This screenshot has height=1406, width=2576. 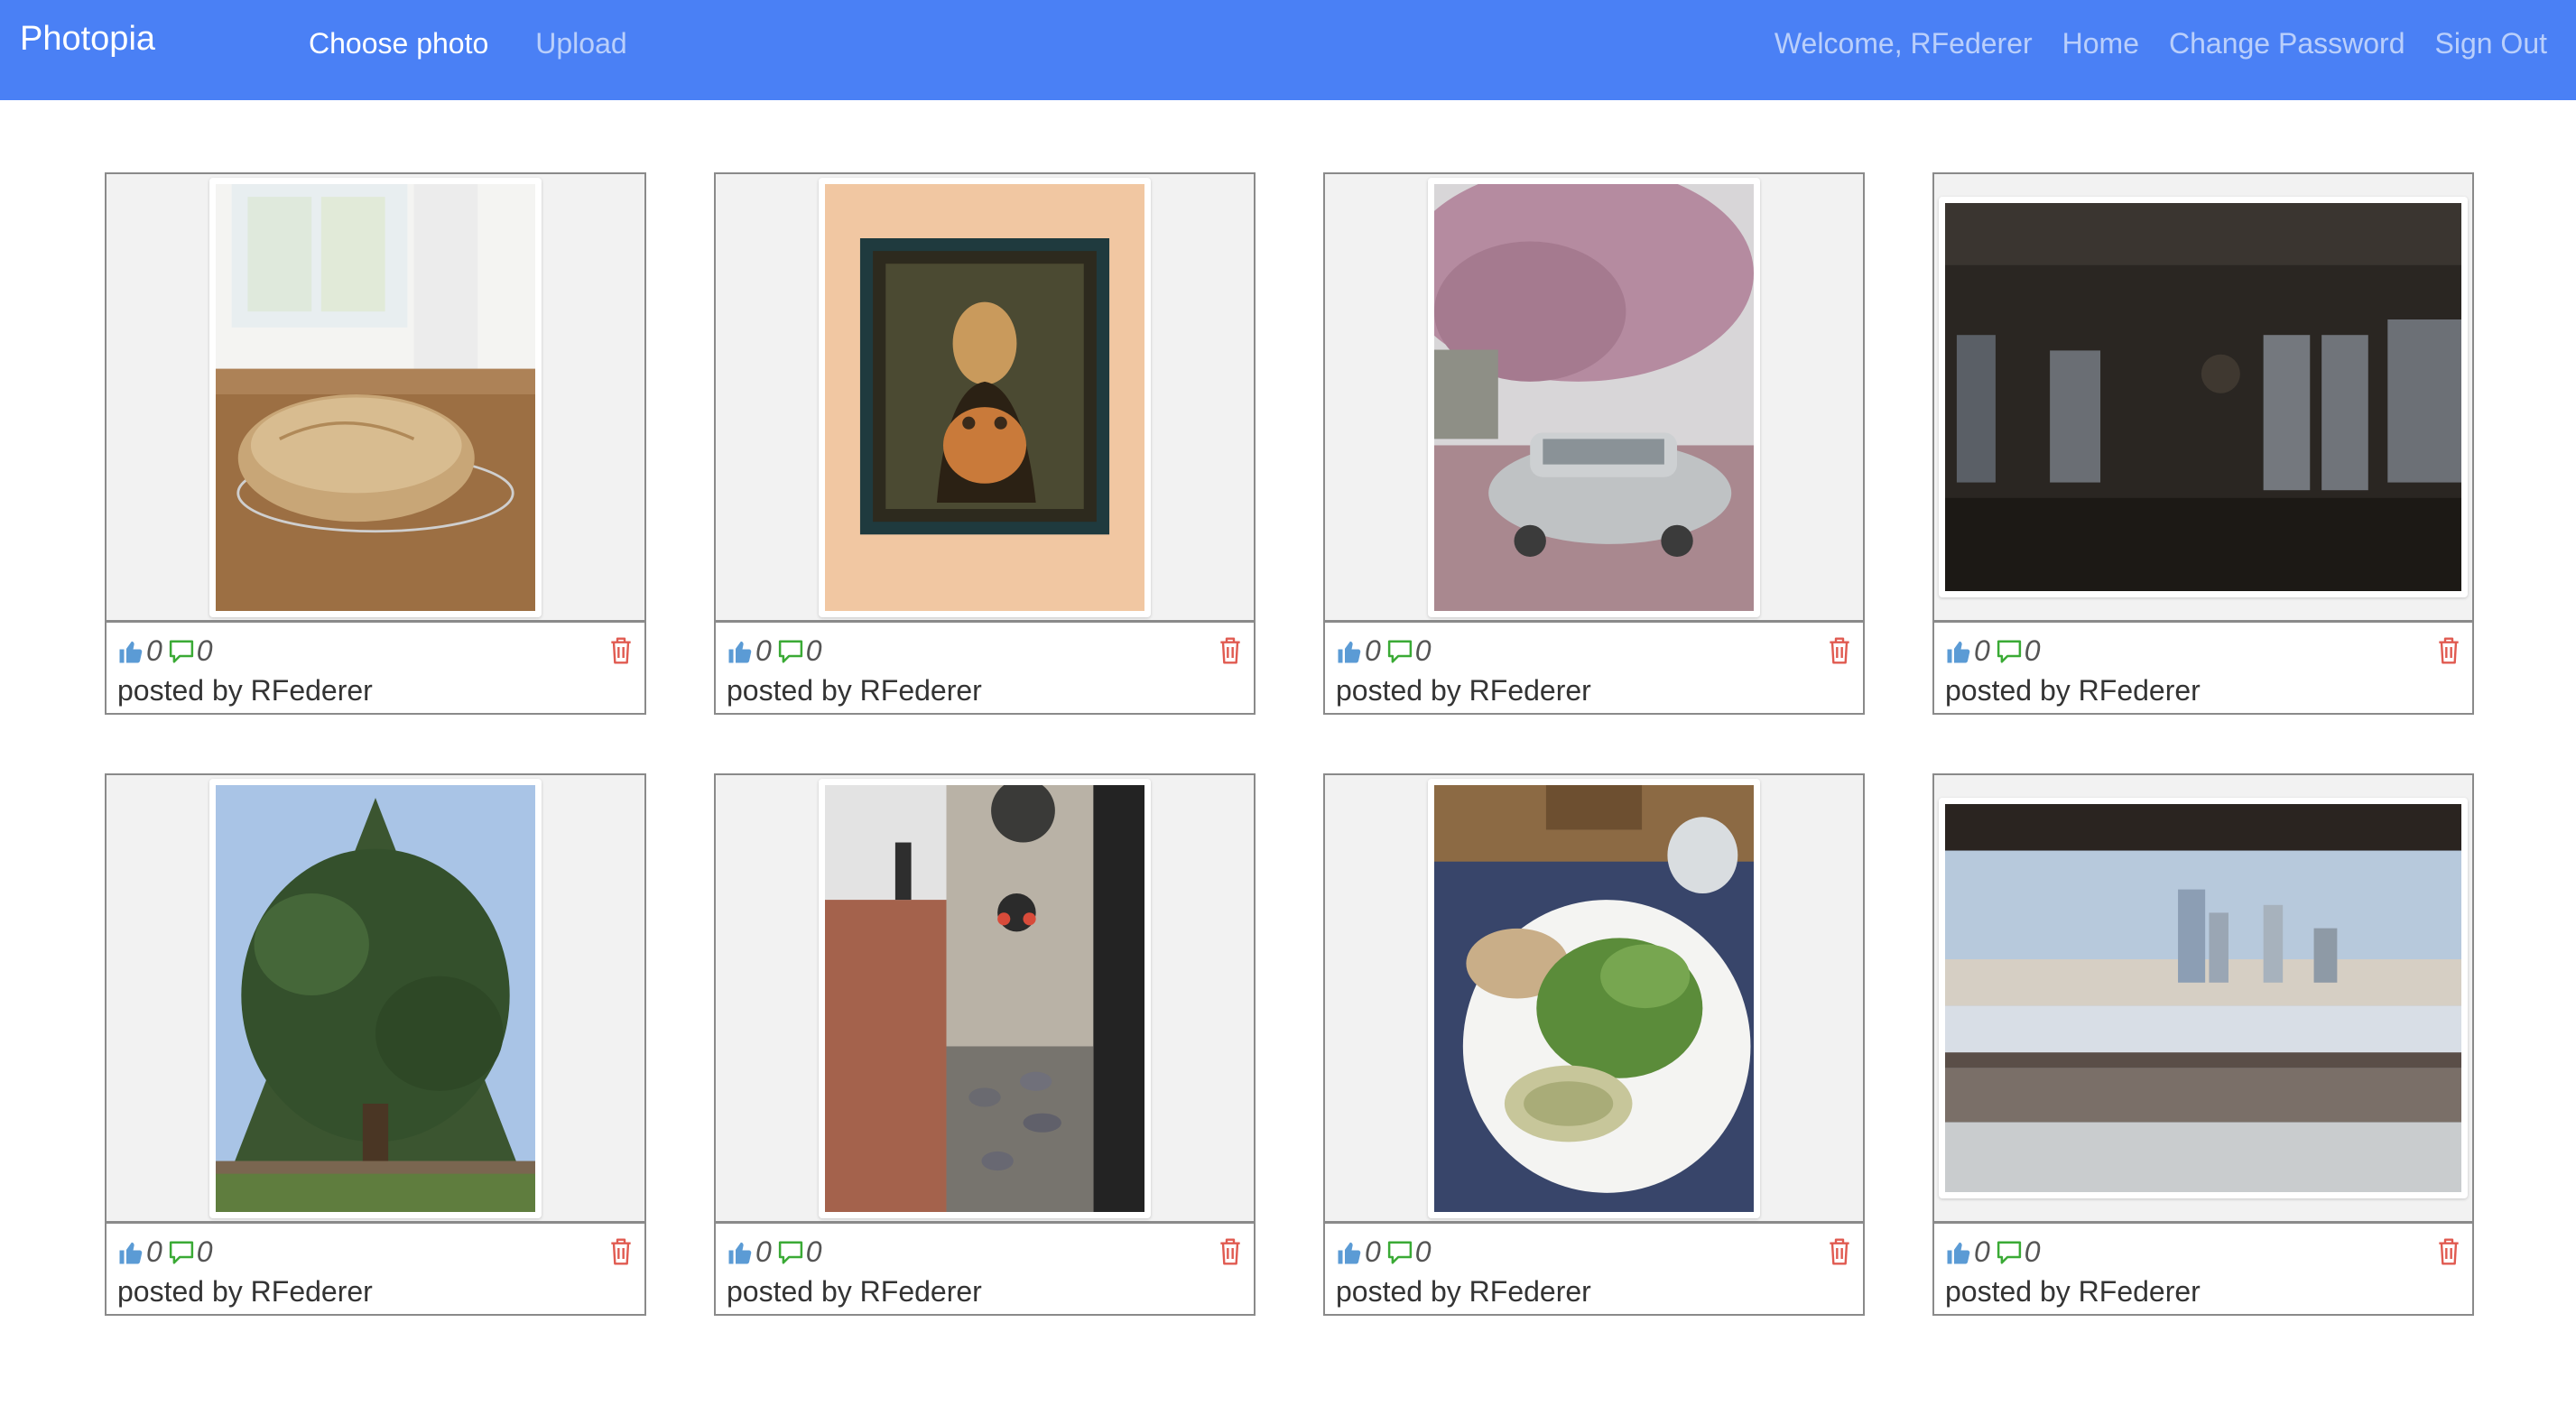 I want to click on photo-pigeons, so click(x=984, y=998).